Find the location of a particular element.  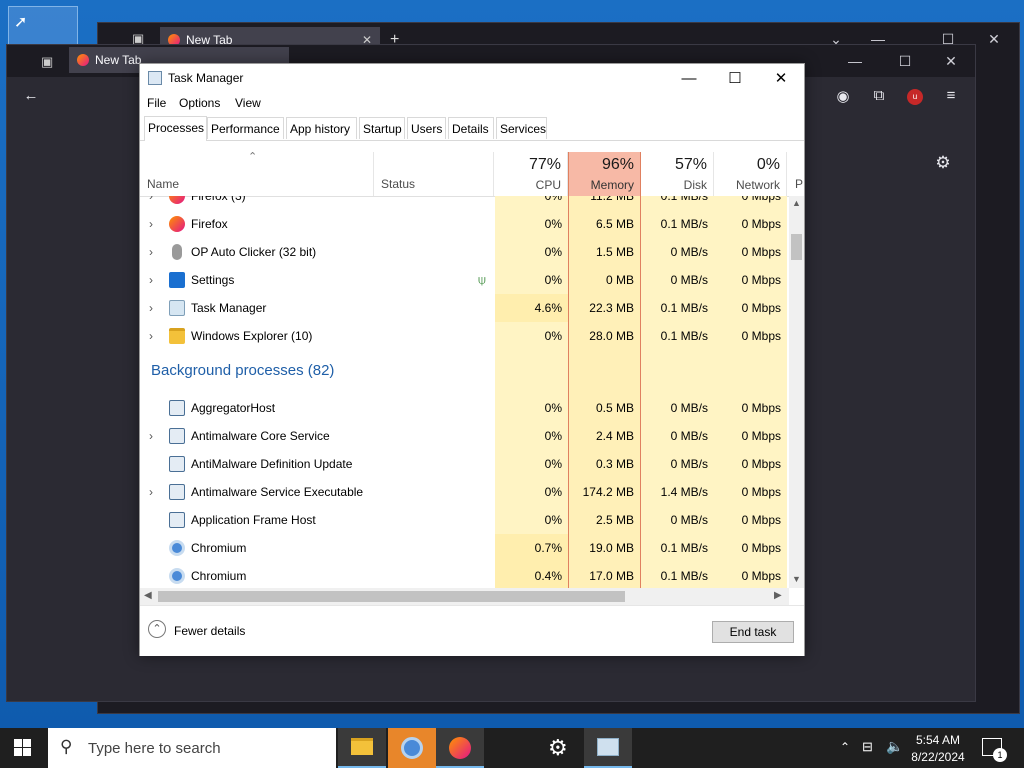

settings-taskbar-button: ⚙ is located at coordinates (558, 748).